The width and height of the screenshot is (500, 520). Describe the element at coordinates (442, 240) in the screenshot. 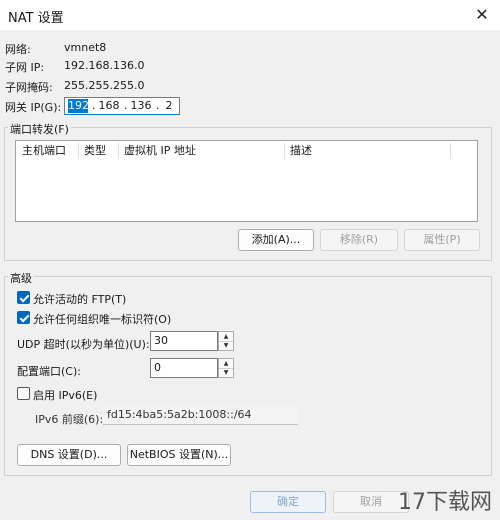

I see `properties-button: 属性(P)` at that location.